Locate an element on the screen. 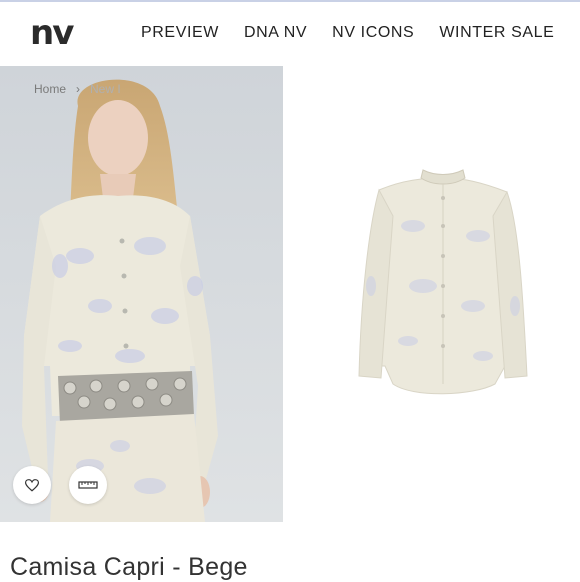 The height and width of the screenshot is (582, 580). heart-icon is located at coordinates (32, 485).